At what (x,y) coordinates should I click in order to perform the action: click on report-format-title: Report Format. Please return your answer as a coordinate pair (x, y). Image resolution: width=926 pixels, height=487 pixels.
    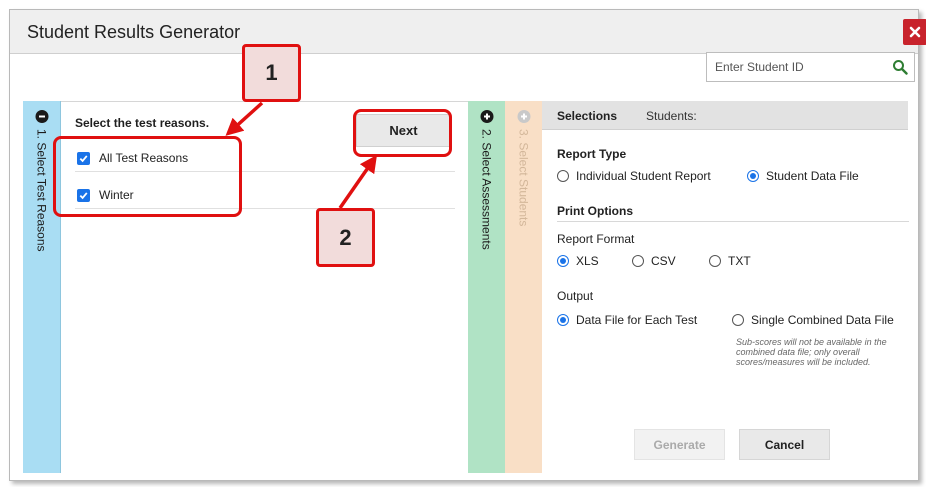
    Looking at the image, I should click on (596, 239).